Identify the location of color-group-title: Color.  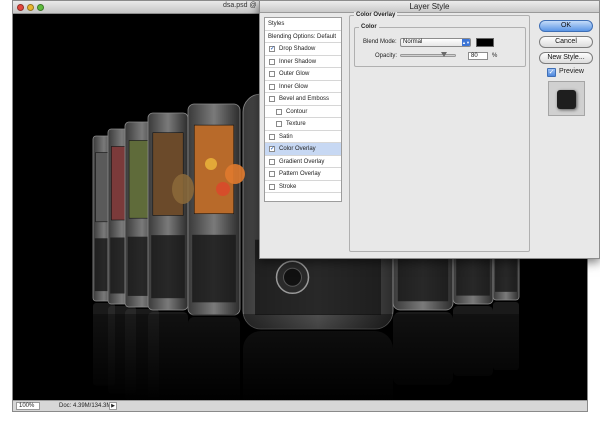
(369, 27).